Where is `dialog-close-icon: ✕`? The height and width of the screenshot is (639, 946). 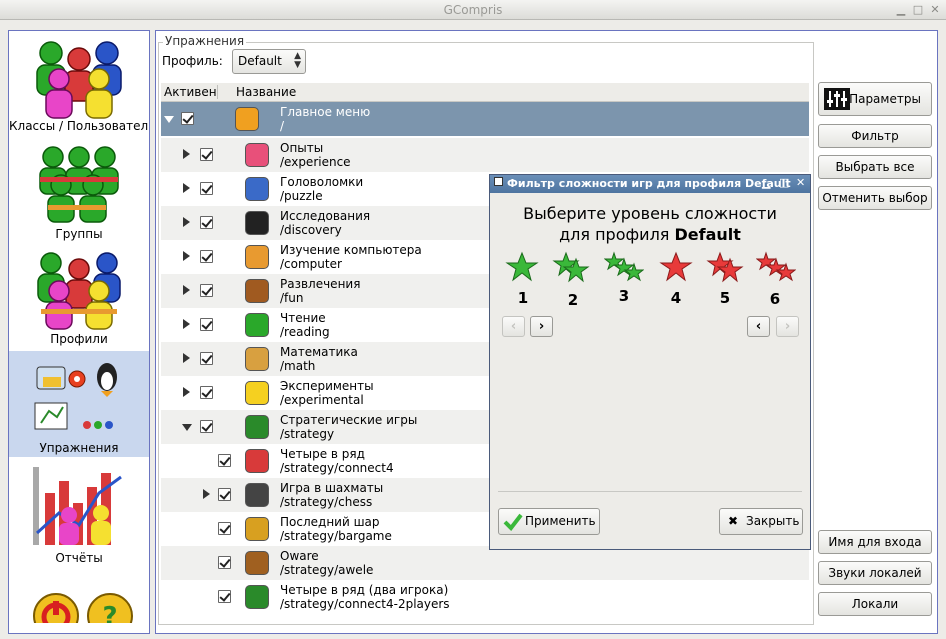
dialog-close-icon: ✕ is located at coordinates (800, 182).